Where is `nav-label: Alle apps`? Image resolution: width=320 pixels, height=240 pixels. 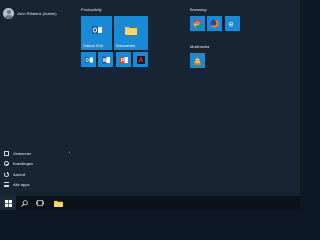 nav-label: Alle apps is located at coordinates (21, 185).